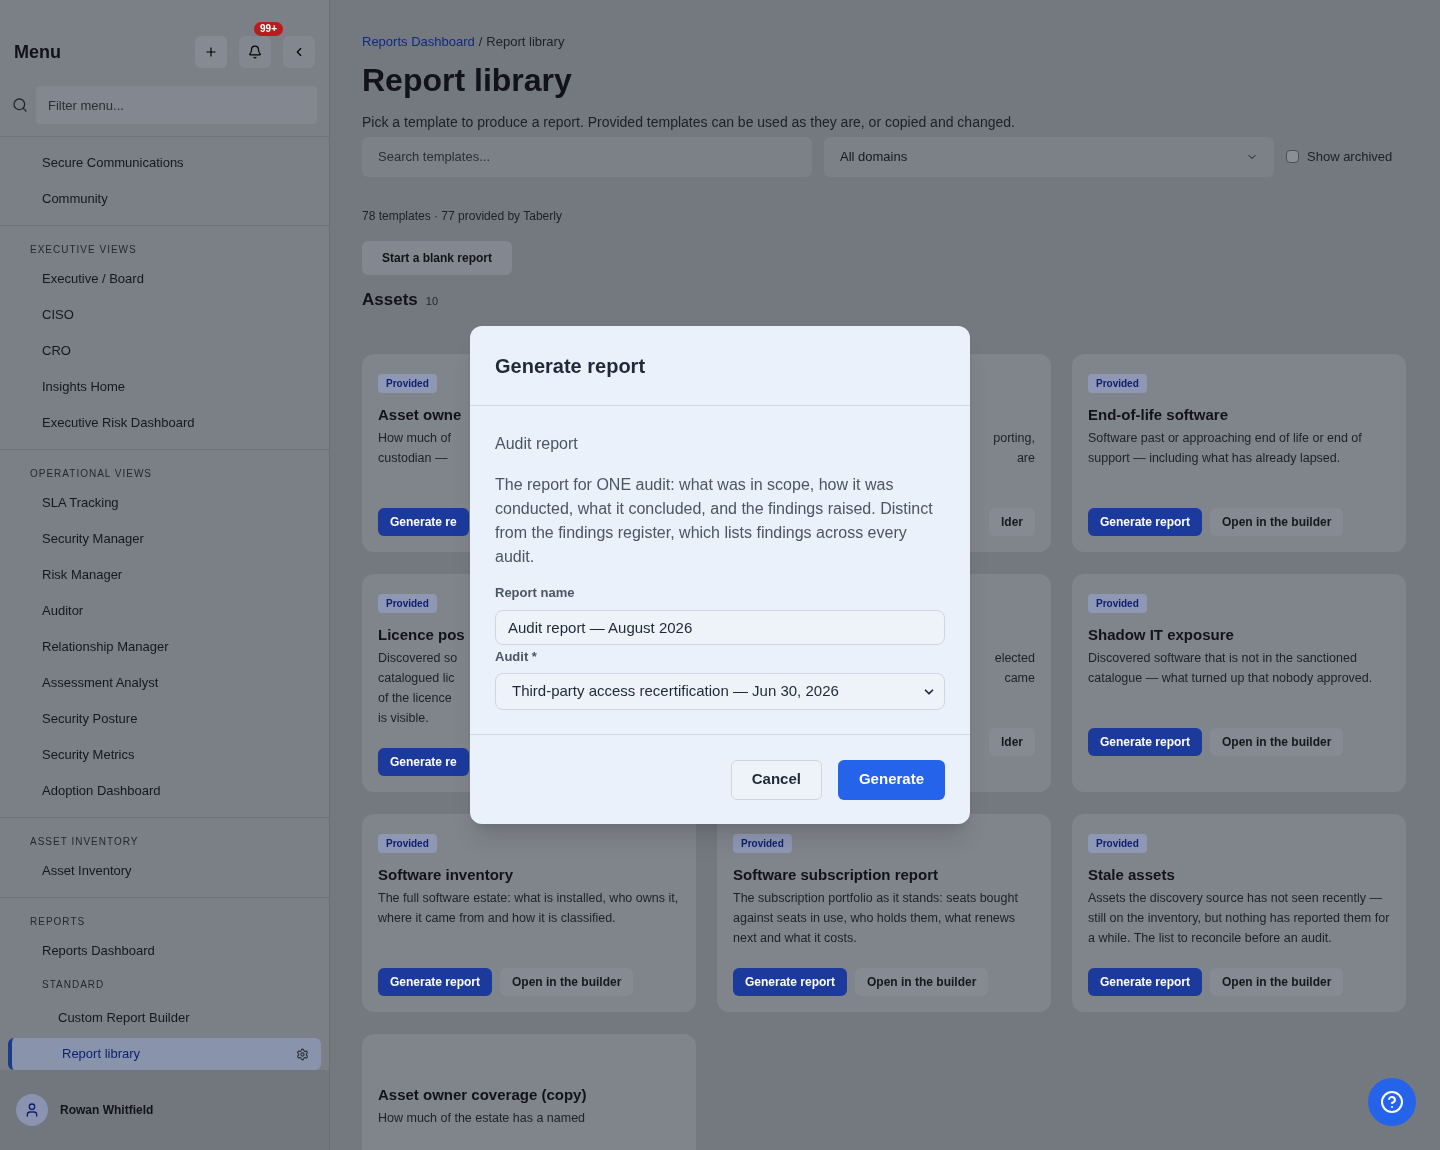 This screenshot has height=1150, width=1440. What do you see at coordinates (1049, 156) in the screenshot?
I see `domain-select: All domains` at bounding box center [1049, 156].